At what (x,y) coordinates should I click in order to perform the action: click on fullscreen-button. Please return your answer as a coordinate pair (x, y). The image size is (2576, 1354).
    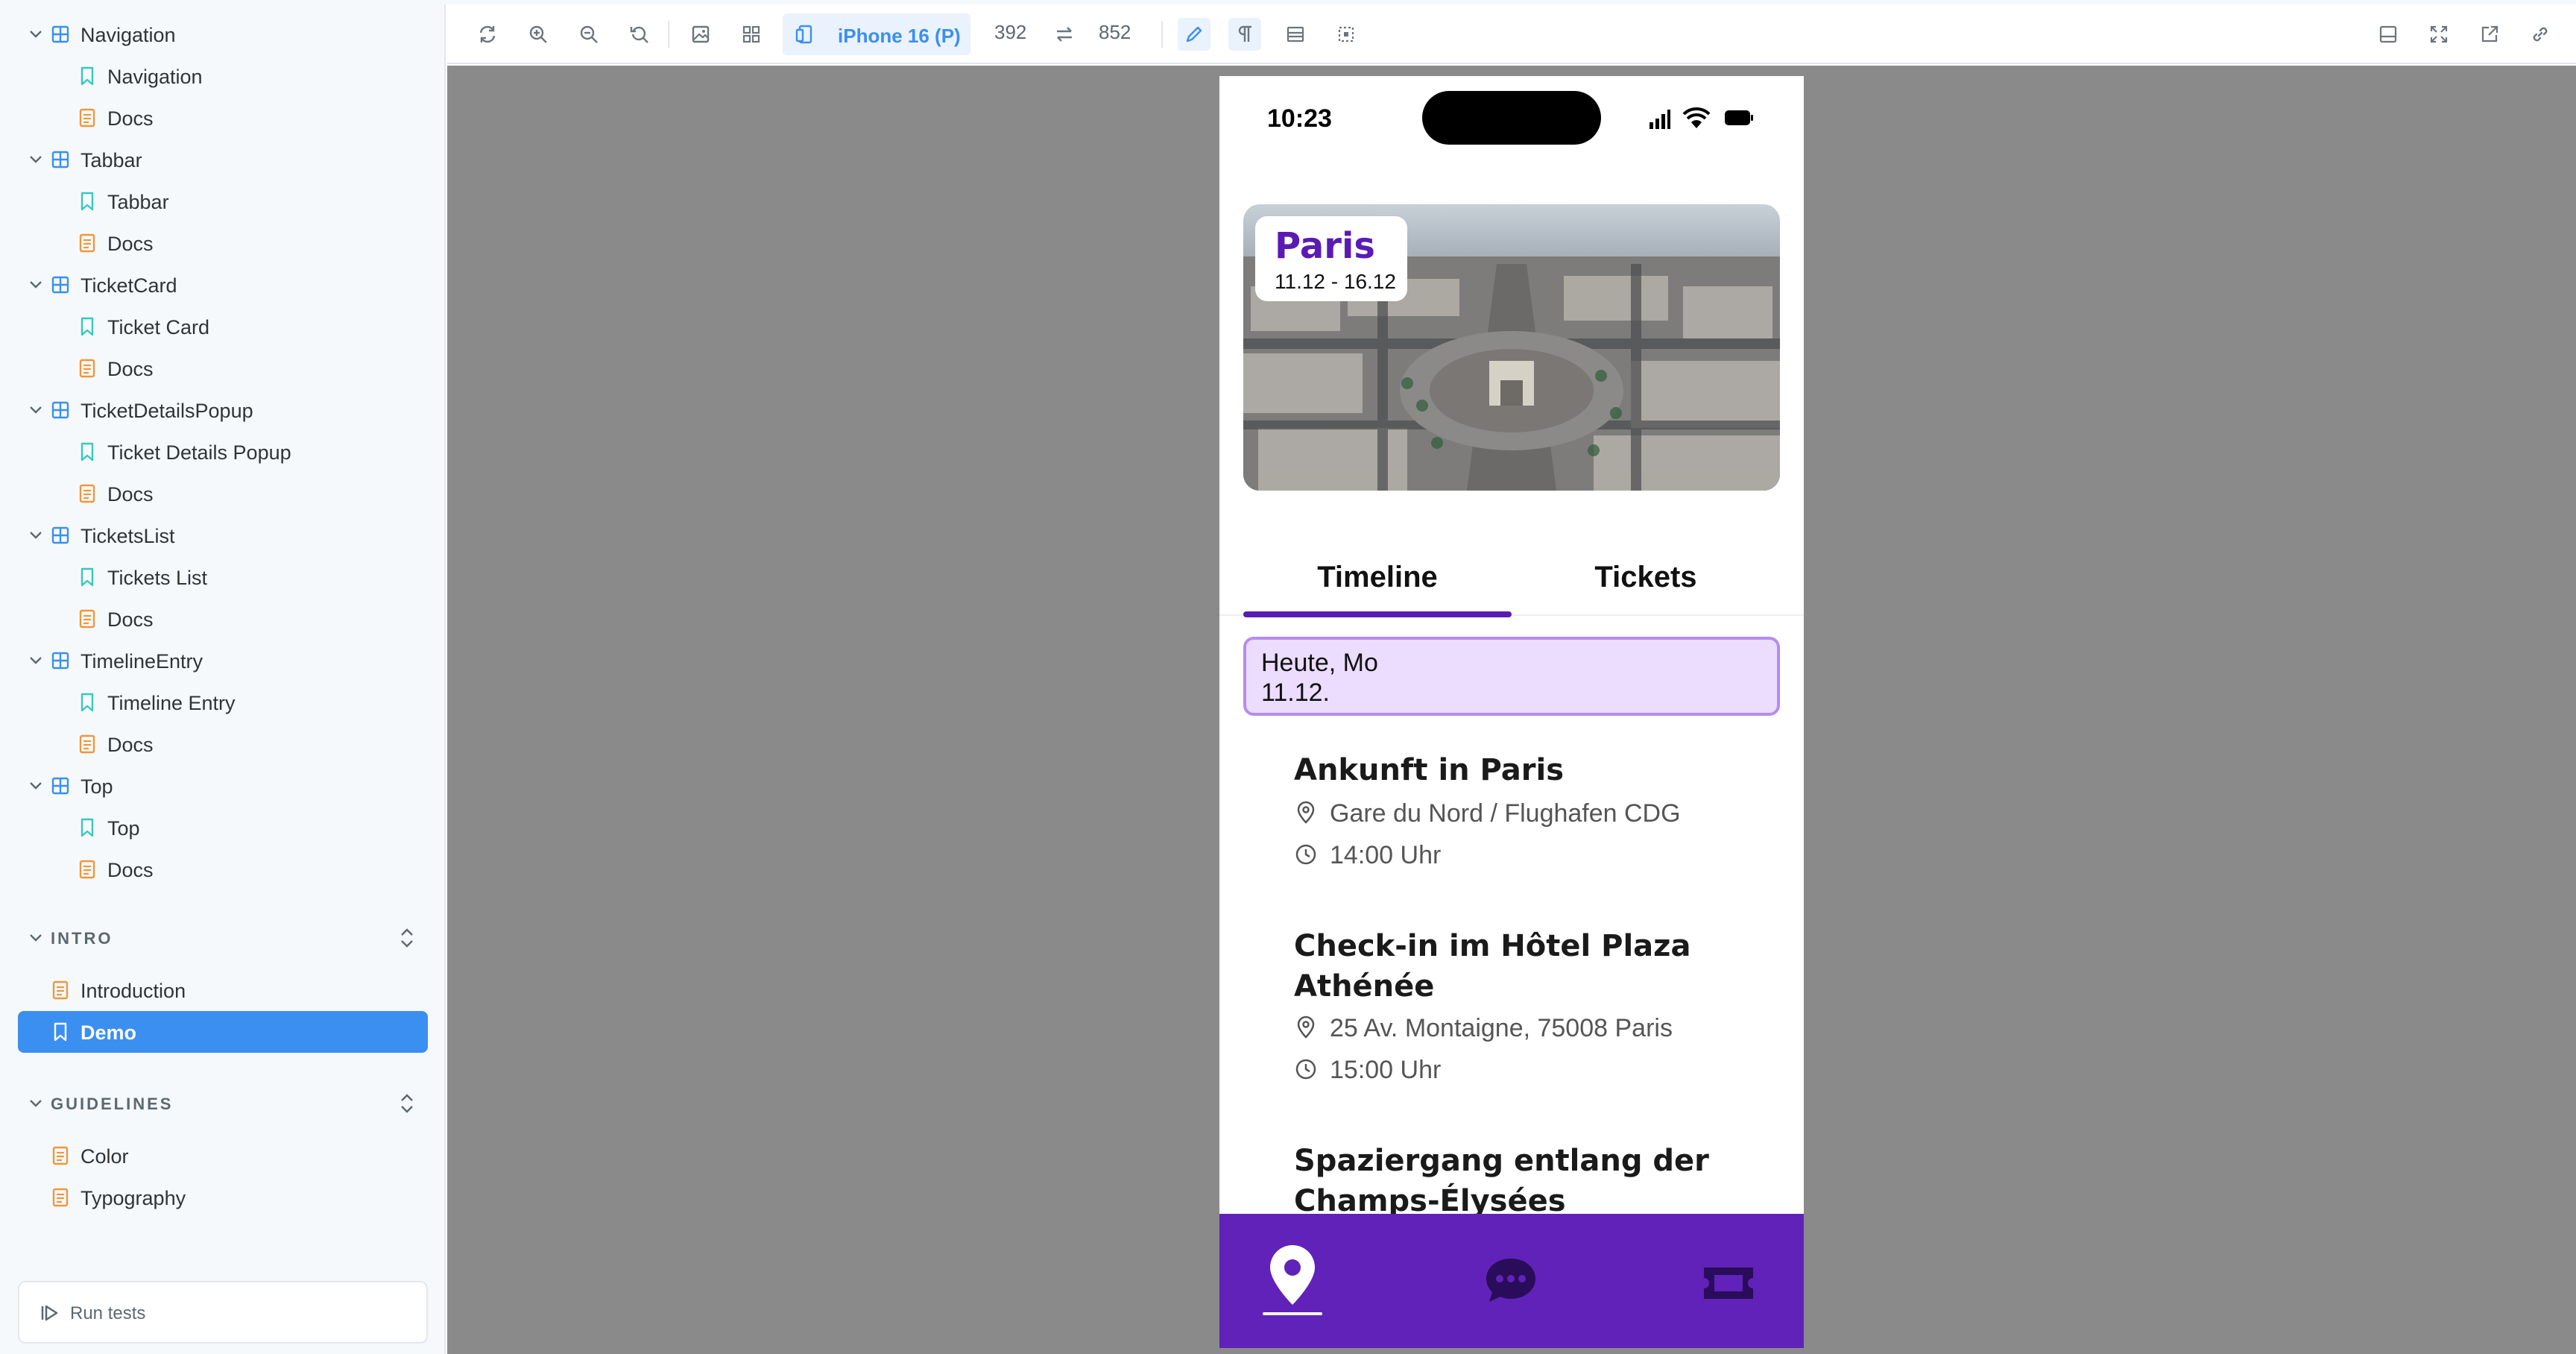
    Looking at the image, I should click on (2438, 34).